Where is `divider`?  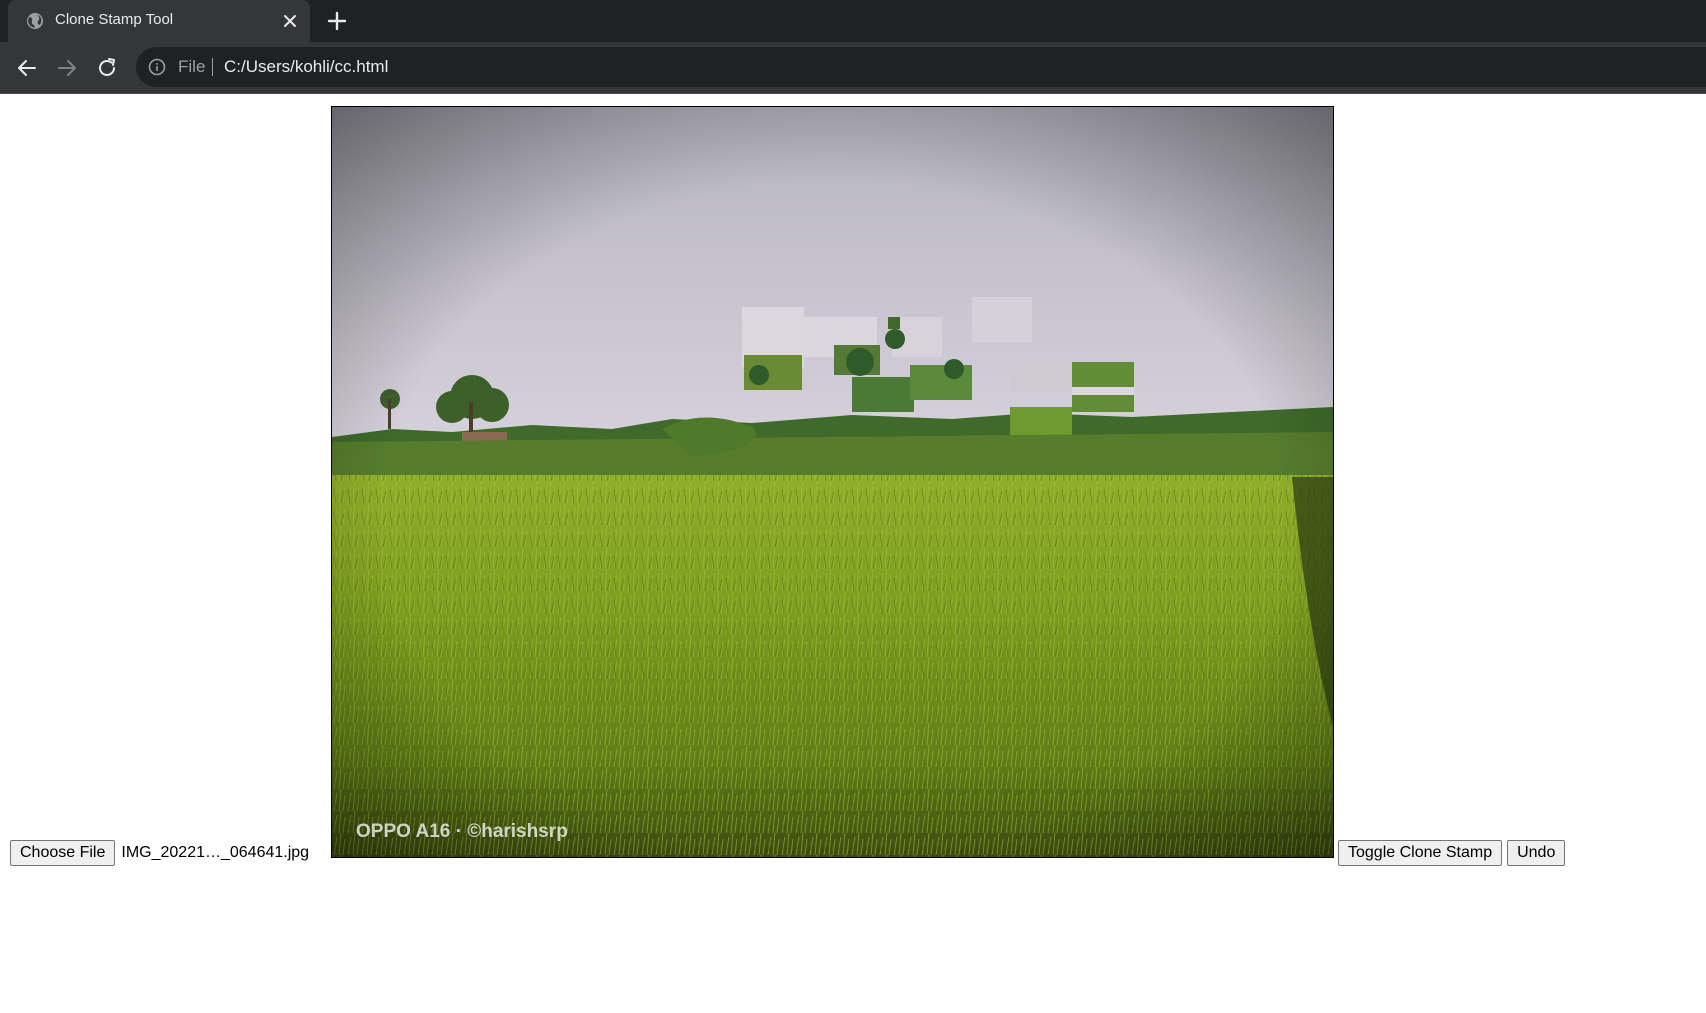
divider is located at coordinates (212, 67).